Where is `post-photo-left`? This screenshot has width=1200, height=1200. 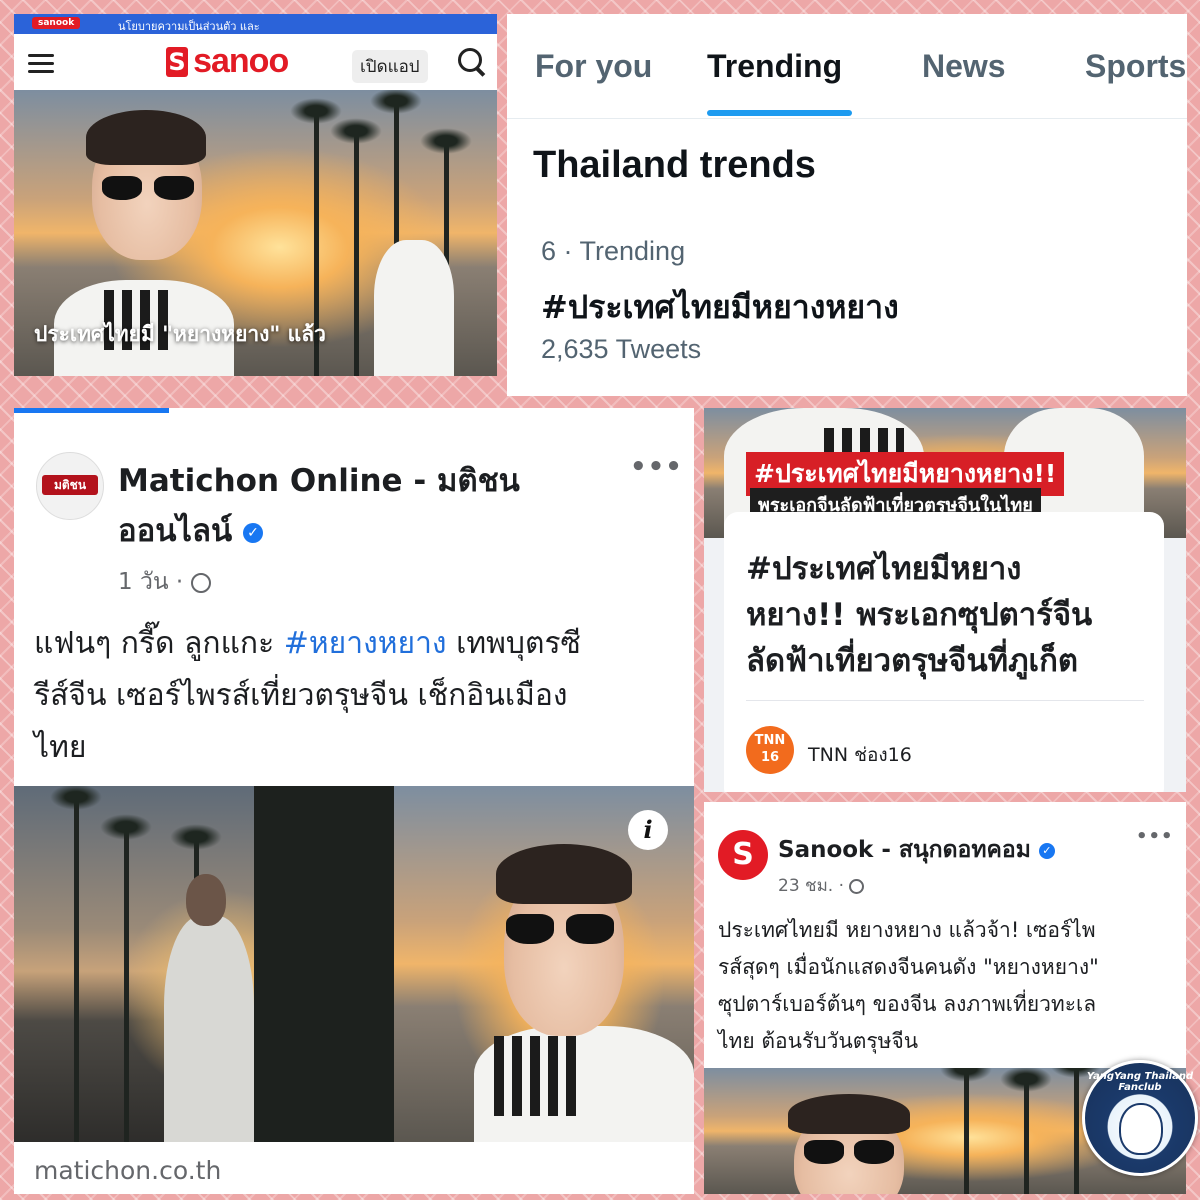
post-photo-left is located at coordinates (204, 964).